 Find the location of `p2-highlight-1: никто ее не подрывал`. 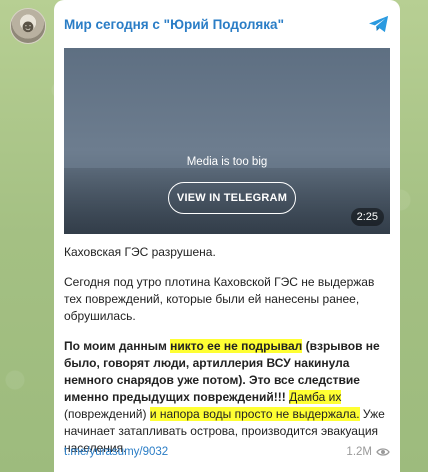

p2-highlight-1: никто ее не подрывал is located at coordinates (236, 346).